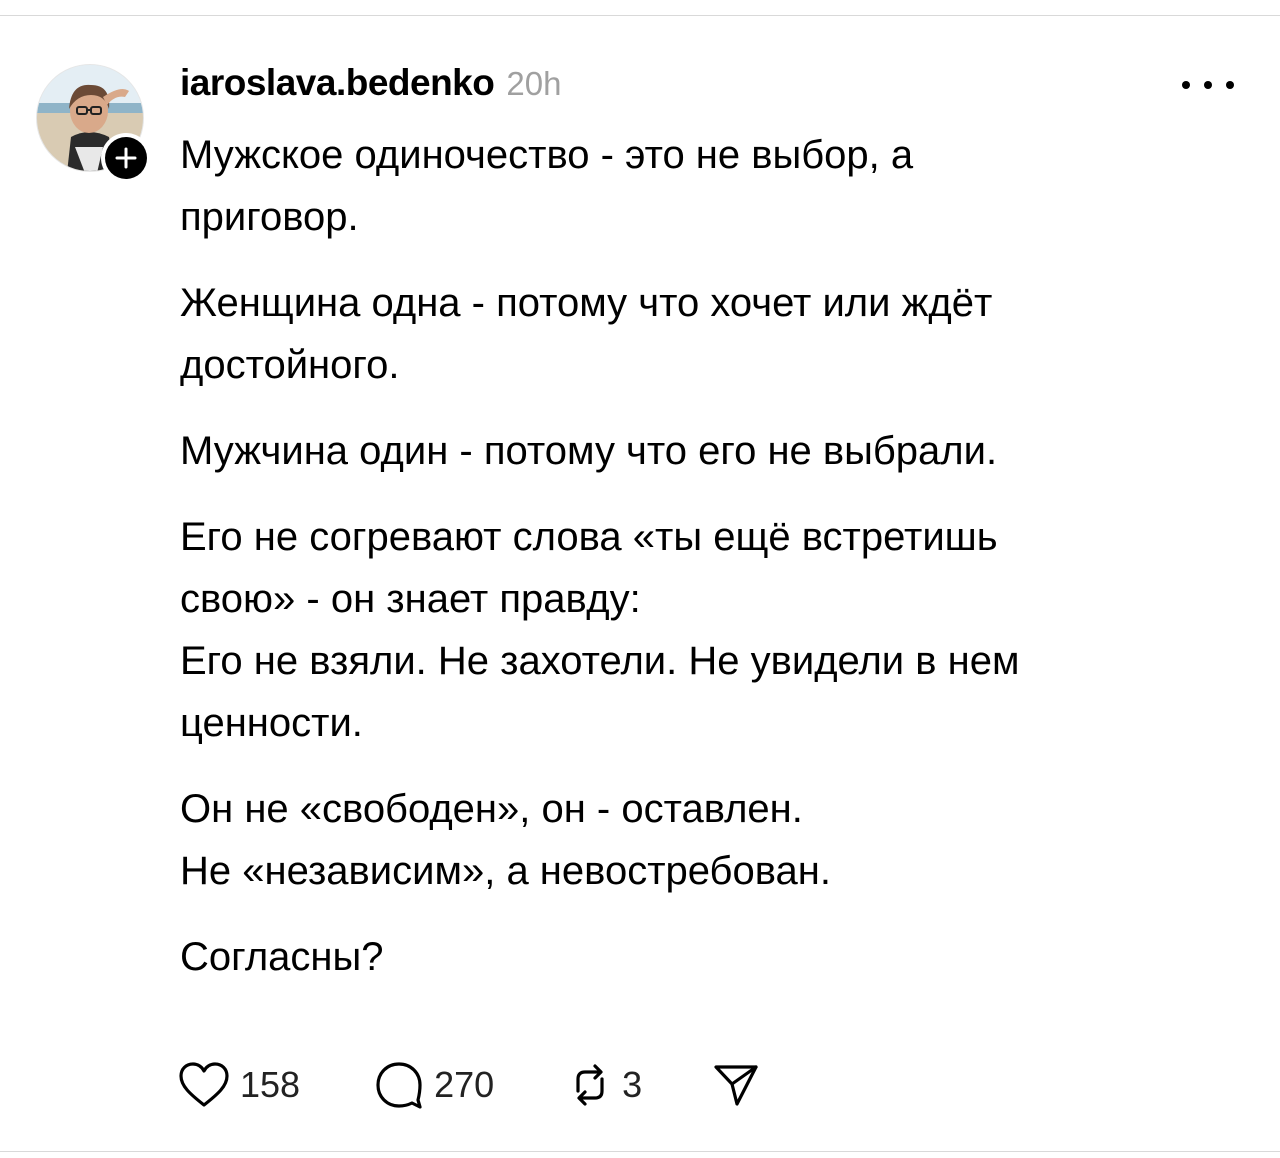  I want to click on more-options-button, so click(1208, 85).